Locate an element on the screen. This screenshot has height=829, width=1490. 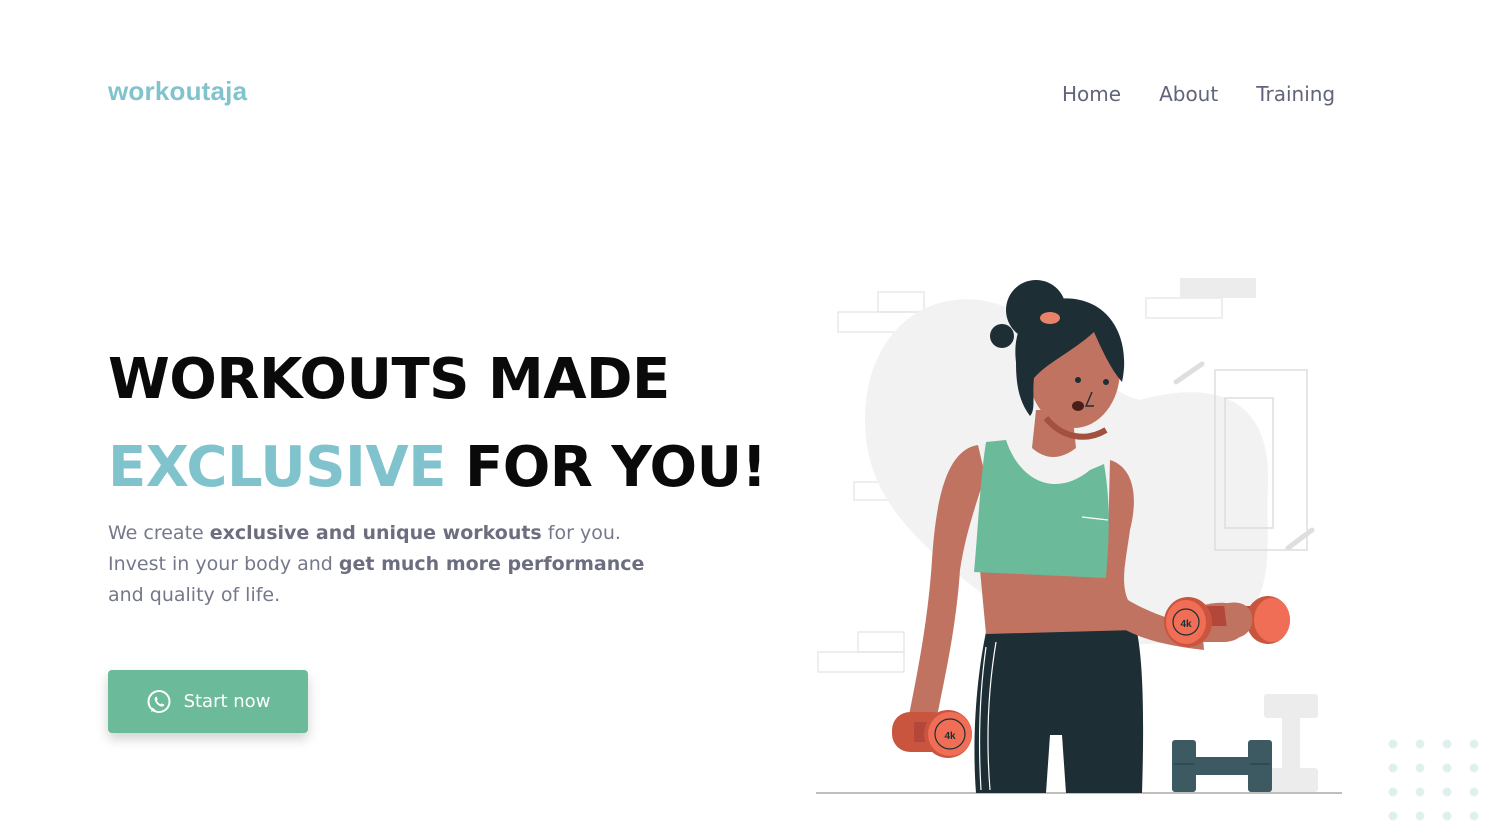
hero-title-accent: EXCLUSIVE is located at coordinates (277, 467).